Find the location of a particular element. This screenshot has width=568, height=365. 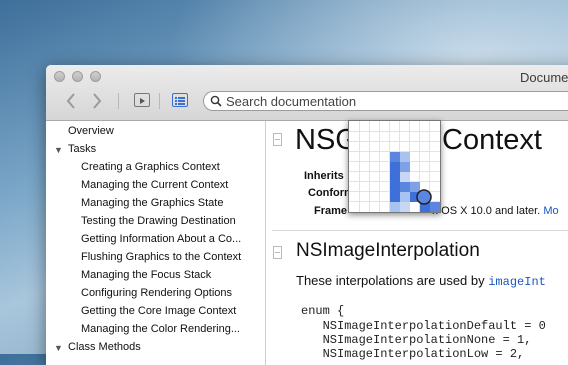

sidebar-item: Tasks is located at coordinates (82, 149).